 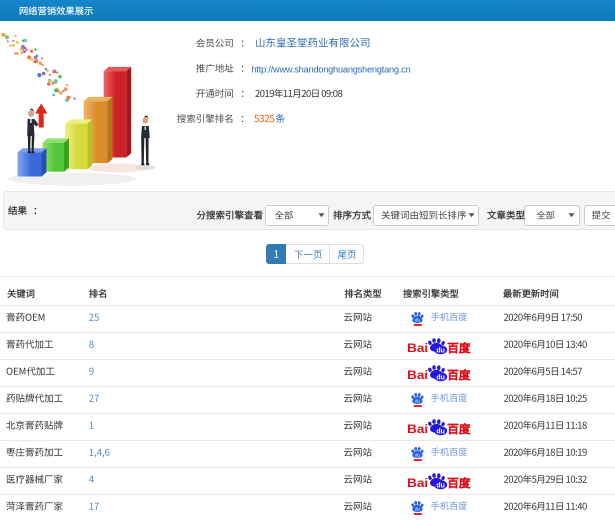 I want to click on svg-text:http://www.shandonghuangshengt: http://www.shandonghuangshengtang.cn, so click(x=331, y=70).